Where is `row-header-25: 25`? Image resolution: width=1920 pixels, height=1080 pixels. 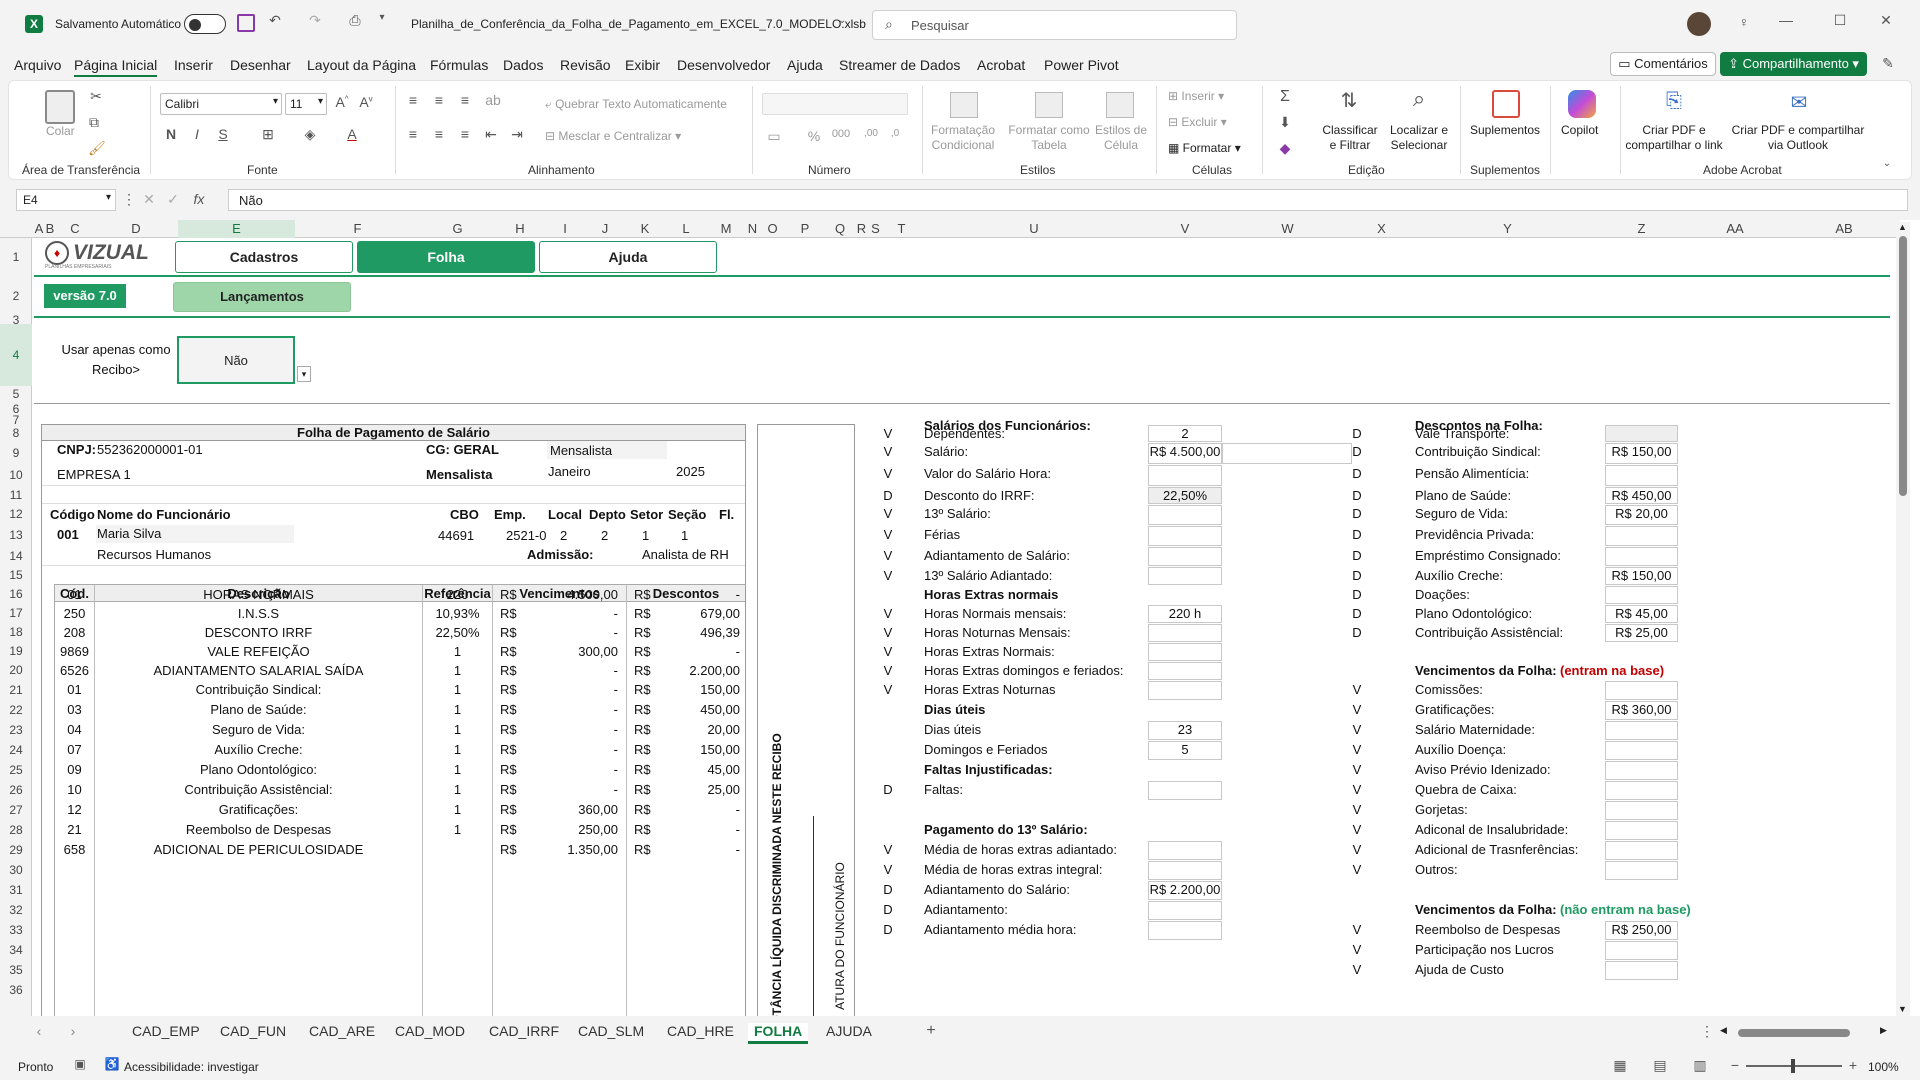
row-header-25: 25 is located at coordinates (16, 770).